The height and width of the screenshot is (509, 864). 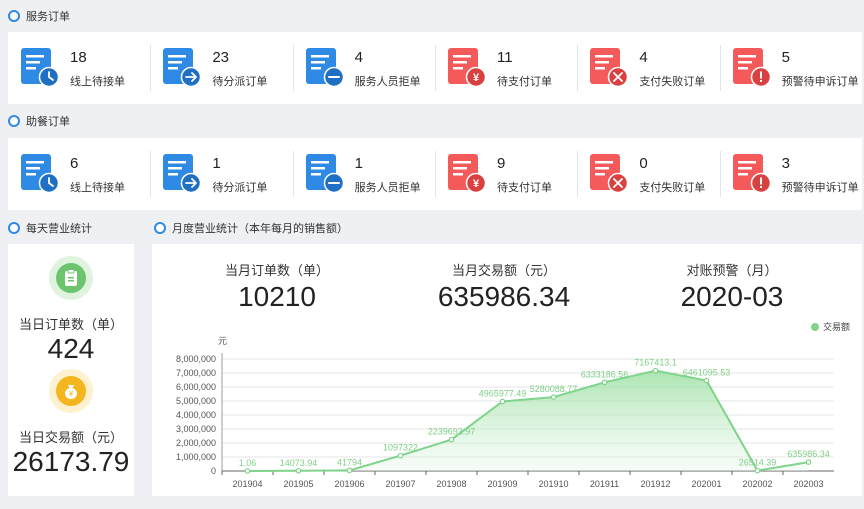 What do you see at coordinates (222, 341) in the screenshot?
I see `y-axis-label: 元` at bounding box center [222, 341].